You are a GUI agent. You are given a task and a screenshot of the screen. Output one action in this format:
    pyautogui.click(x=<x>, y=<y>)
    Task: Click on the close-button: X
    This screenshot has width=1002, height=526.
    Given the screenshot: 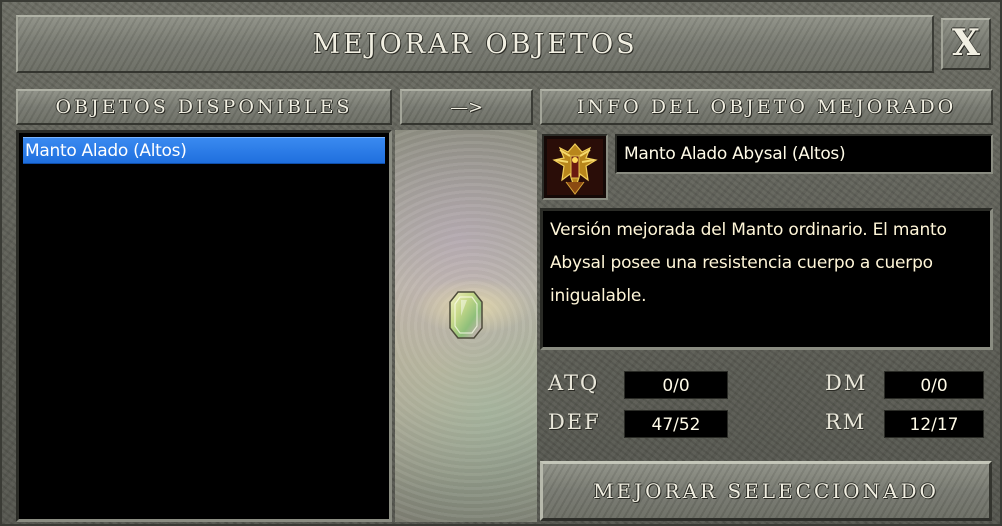 What is the action you would take?
    pyautogui.click(x=966, y=44)
    